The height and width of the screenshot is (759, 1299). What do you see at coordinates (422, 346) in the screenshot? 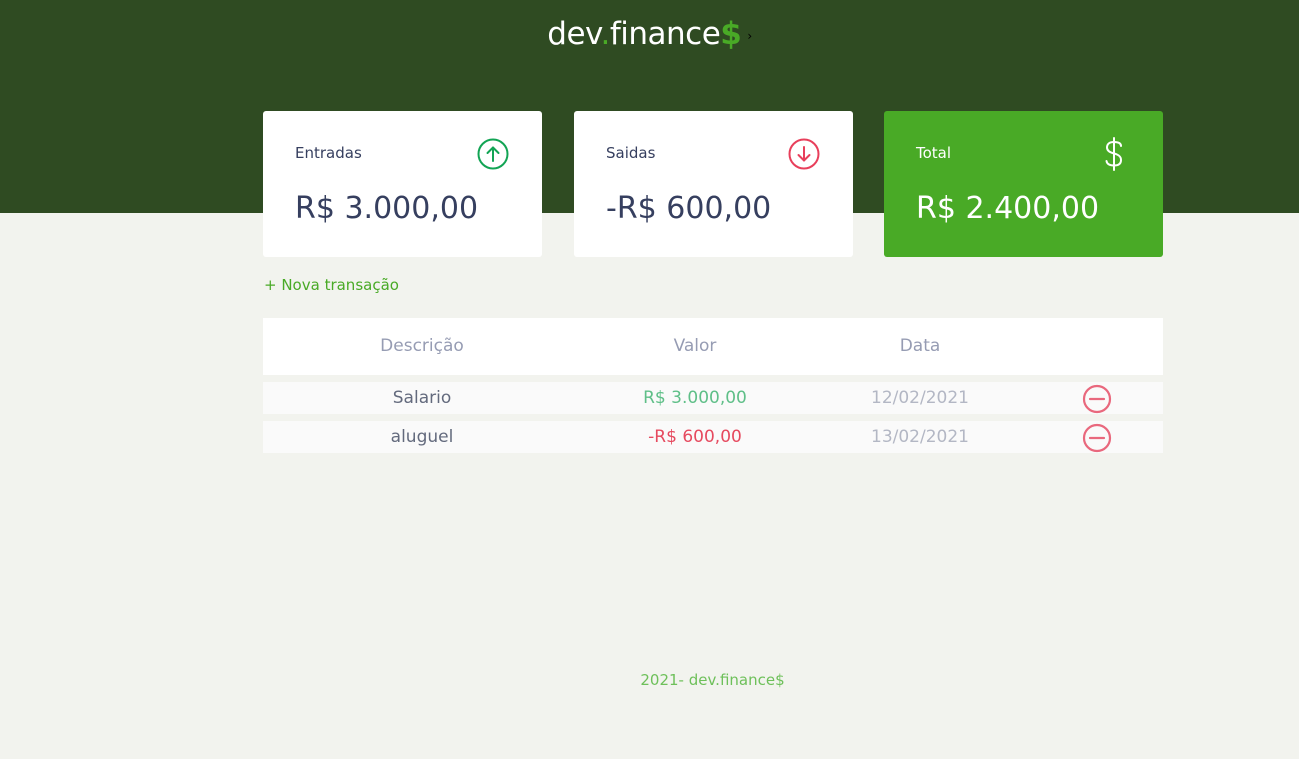
I see `column-header-description: Descrição` at bounding box center [422, 346].